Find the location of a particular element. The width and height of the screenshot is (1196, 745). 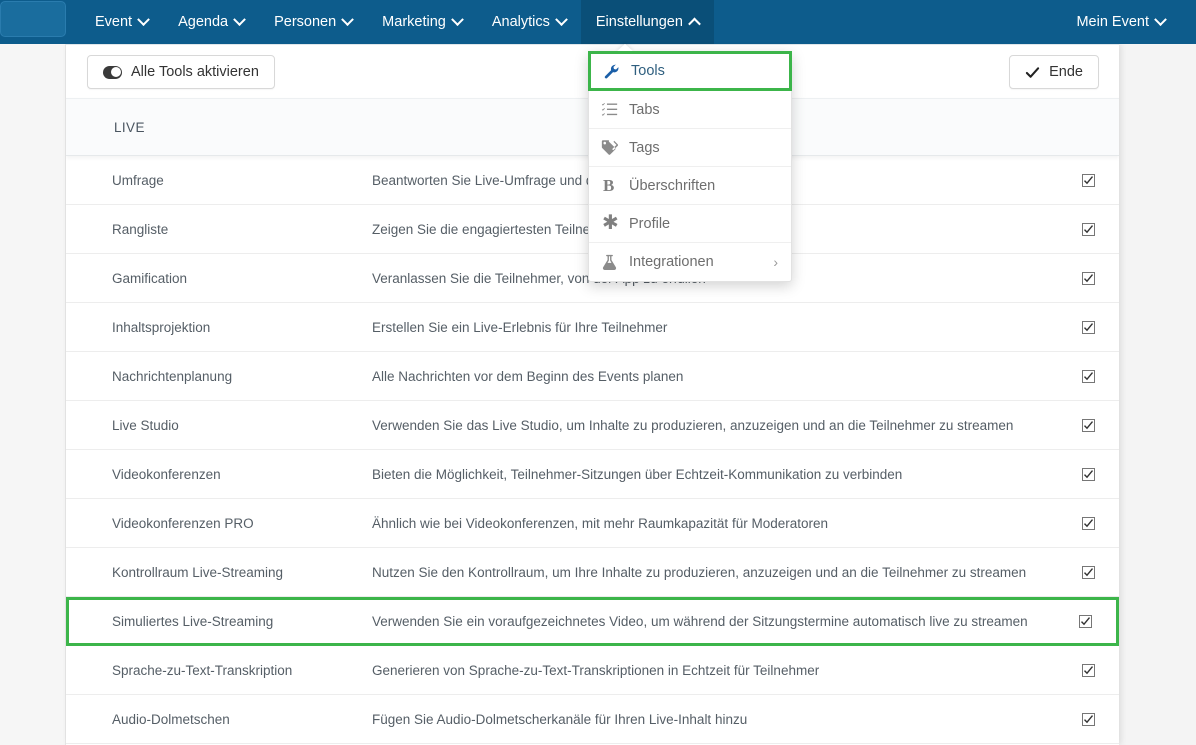

nav-item-einstellungen: Einstellungen is located at coordinates (647, 22).